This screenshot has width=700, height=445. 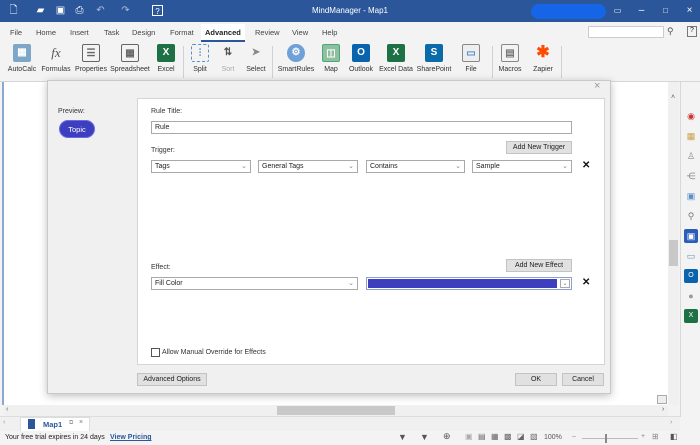 What do you see at coordinates (574, 436) in the screenshot?
I see `zoom-out-icon: –` at bounding box center [574, 436].